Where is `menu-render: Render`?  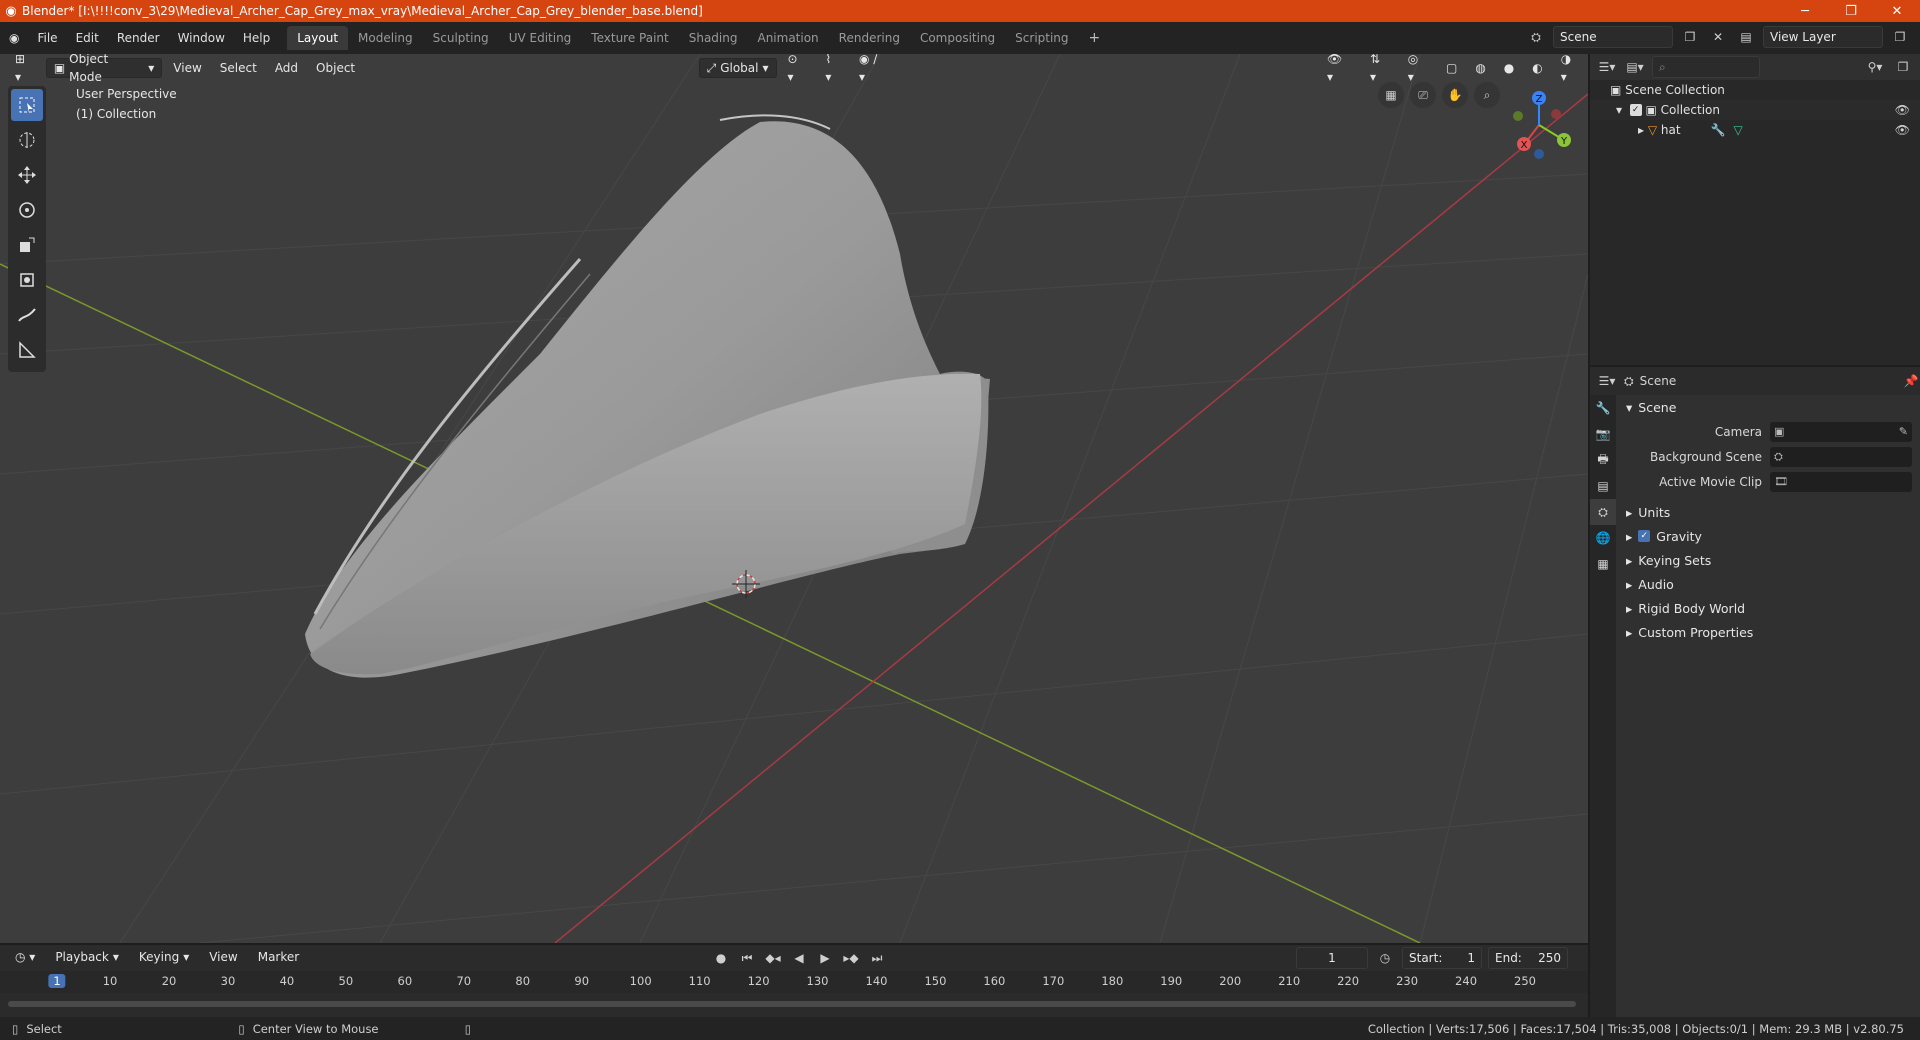 menu-render: Render is located at coordinates (138, 38).